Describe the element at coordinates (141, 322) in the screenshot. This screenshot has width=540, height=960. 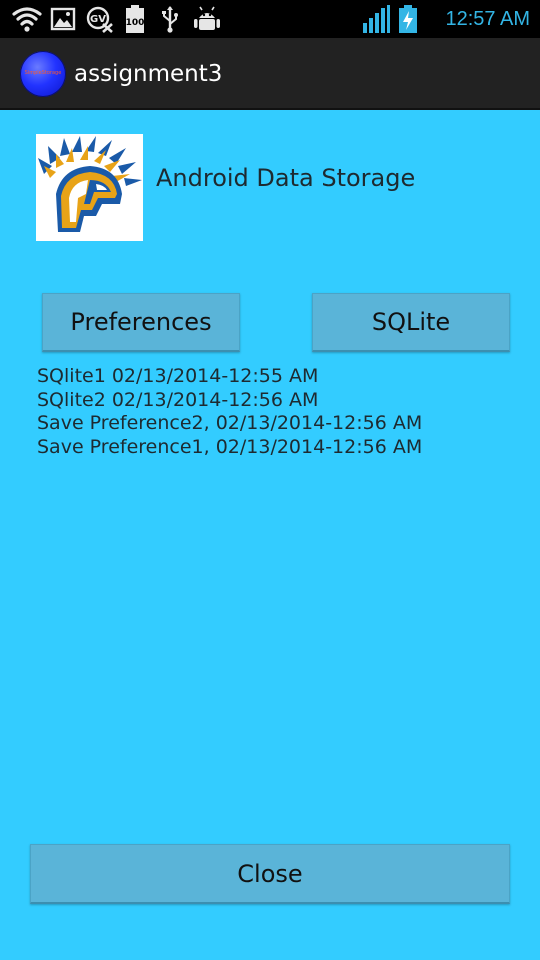
I see `preferences-button: Preferences` at that location.